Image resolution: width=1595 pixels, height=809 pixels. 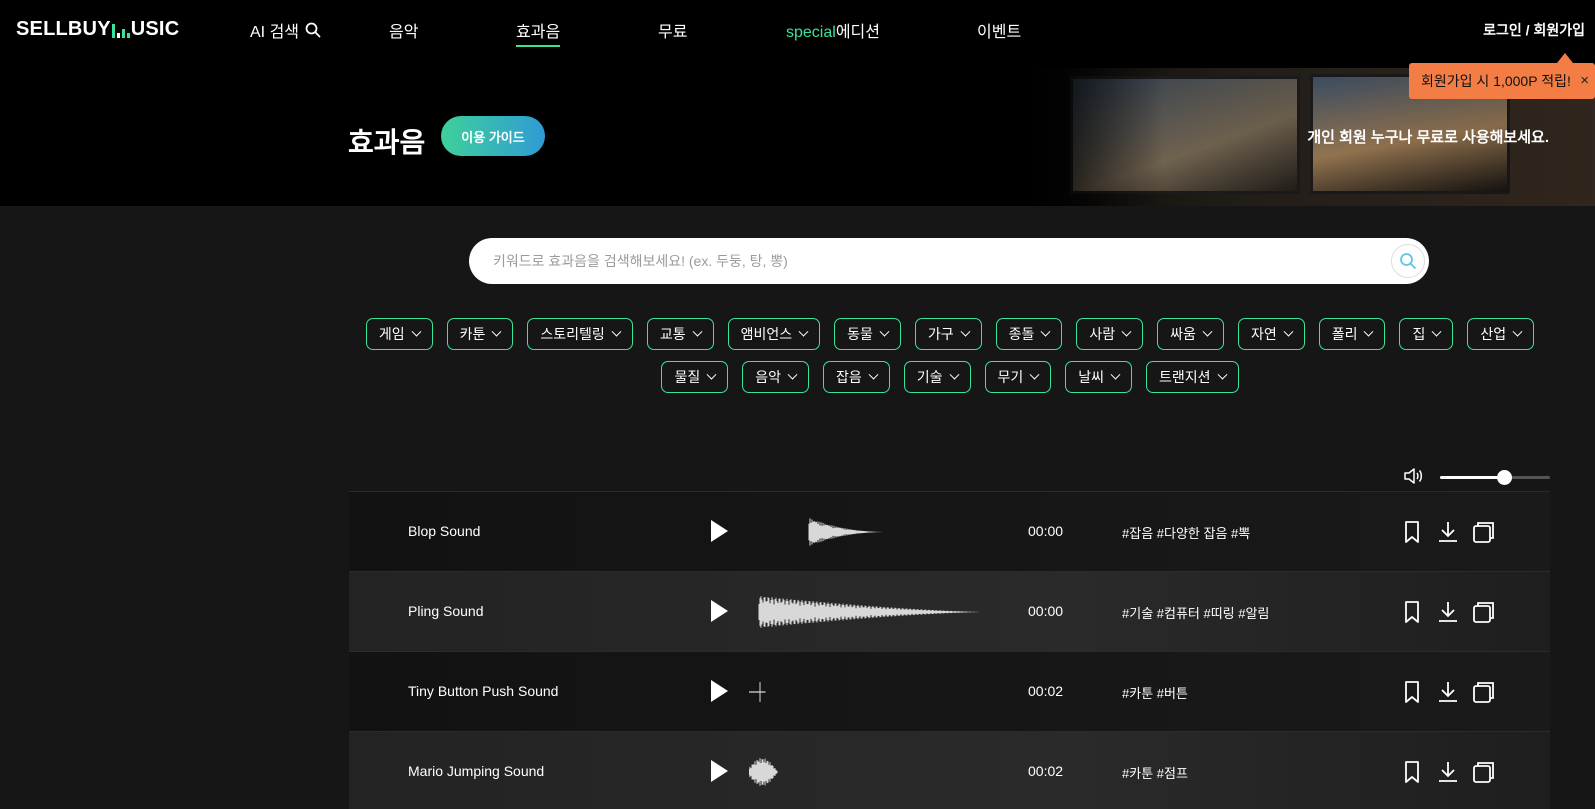 I want to click on category-chip: 집, so click(x=1426, y=334).